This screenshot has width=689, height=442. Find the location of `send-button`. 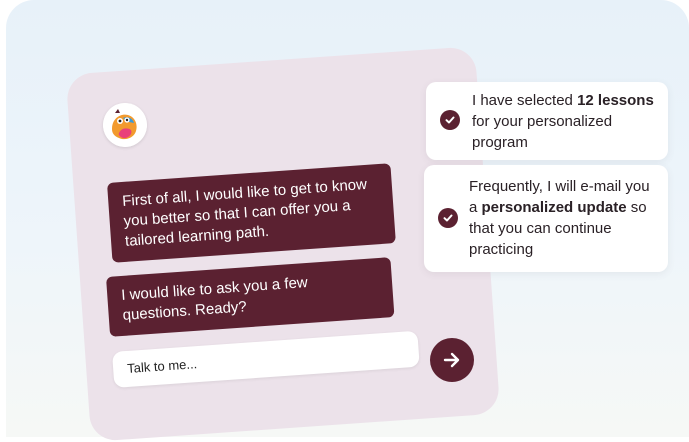

send-button is located at coordinates (452, 360).